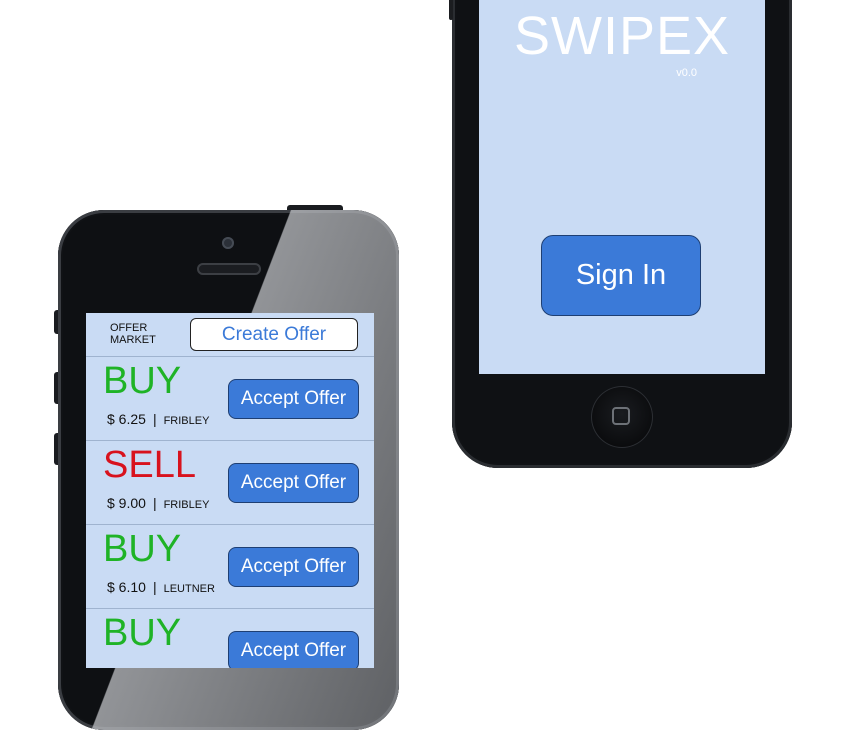 The width and height of the screenshot is (850, 730). What do you see at coordinates (133, 334) in the screenshot?
I see `market-title: OFFER MARKET` at bounding box center [133, 334].